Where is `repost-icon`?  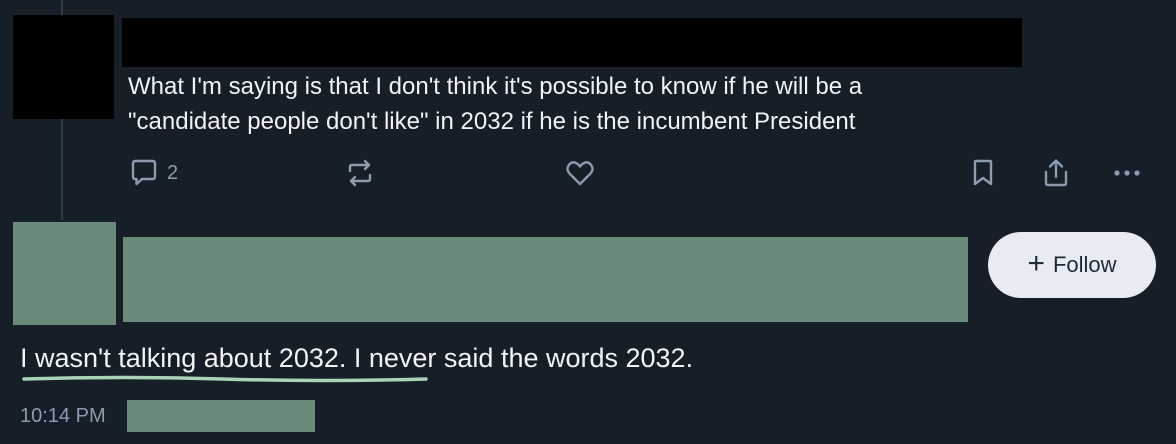 repost-icon is located at coordinates (360, 173).